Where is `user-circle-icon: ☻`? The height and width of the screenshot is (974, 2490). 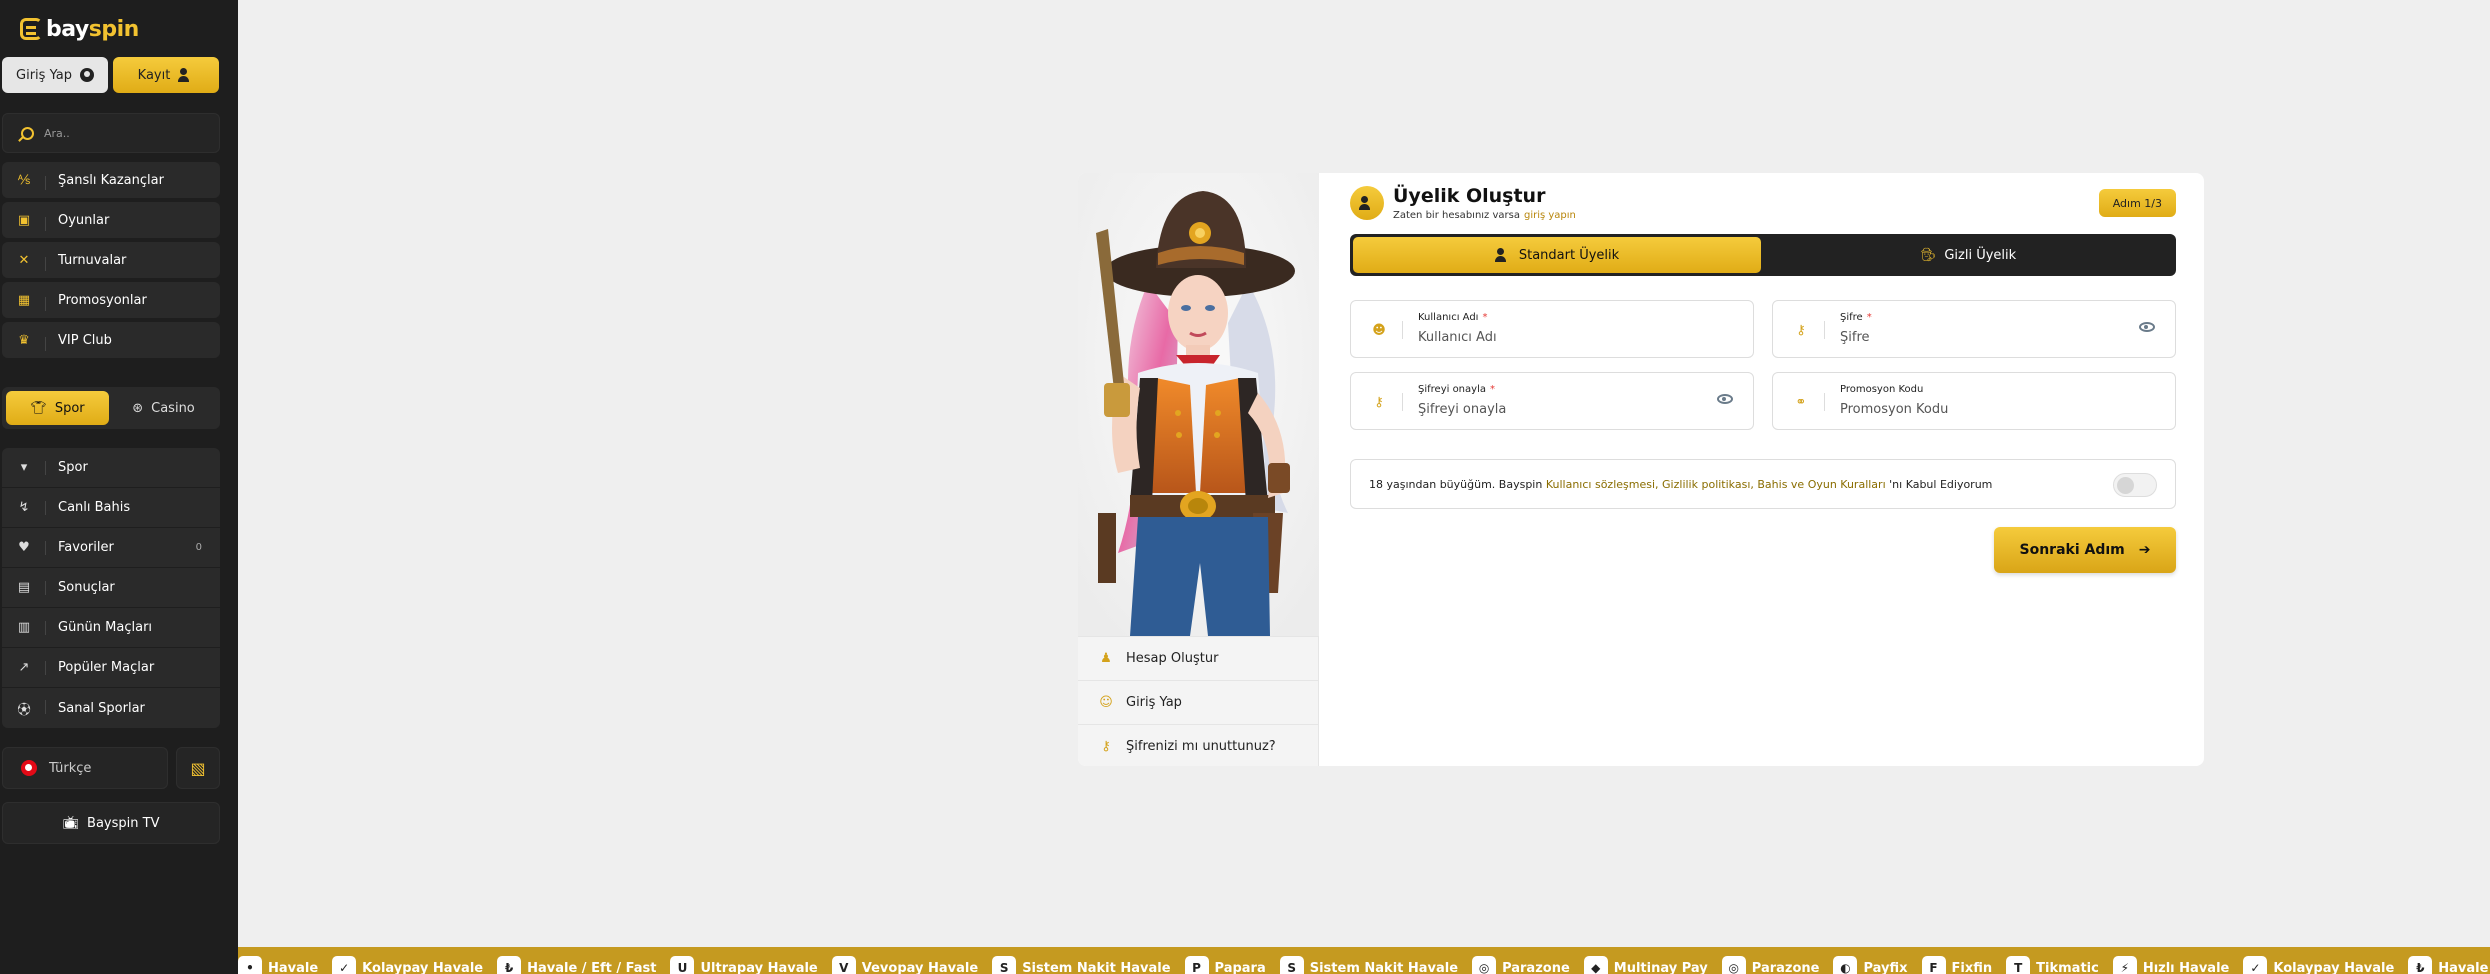 user-circle-icon: ☻ is located at coordinates (1379, 330).